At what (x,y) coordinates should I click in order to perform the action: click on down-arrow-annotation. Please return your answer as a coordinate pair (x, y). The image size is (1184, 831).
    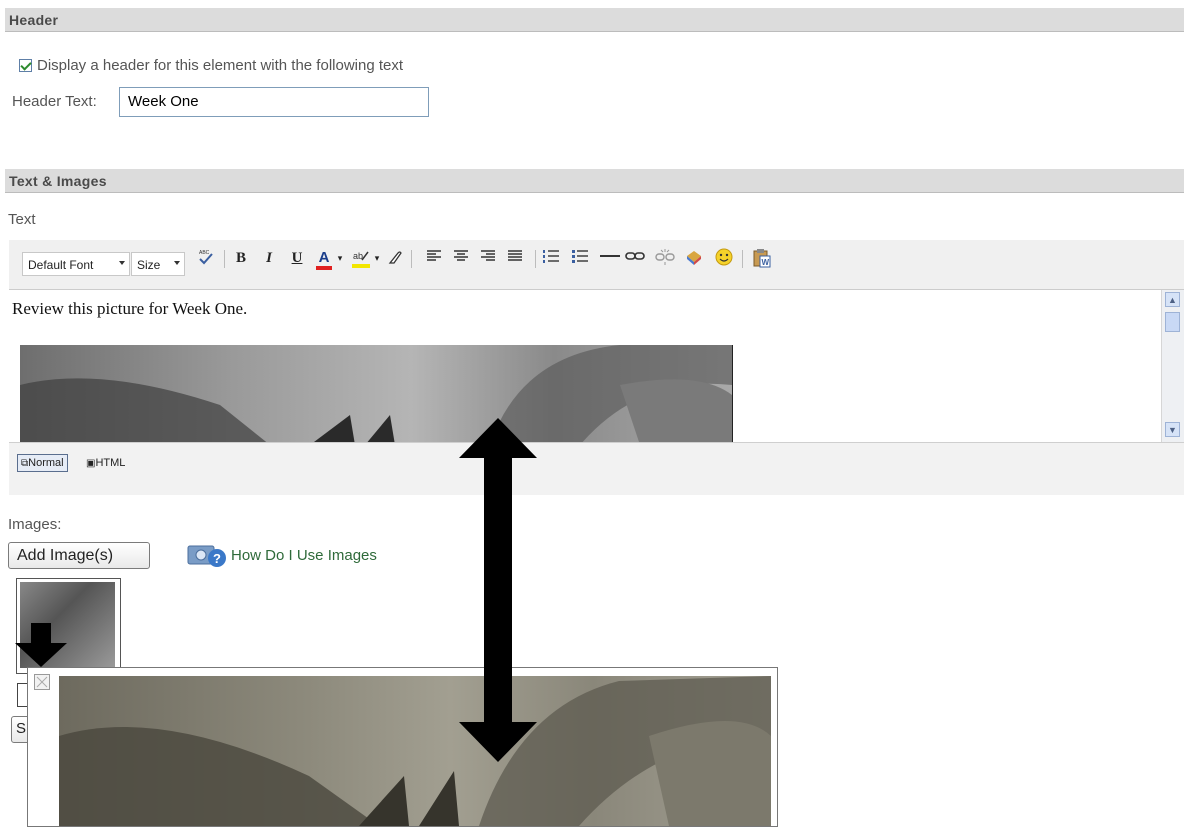
    Looking at the image, I should click on (41, 647).